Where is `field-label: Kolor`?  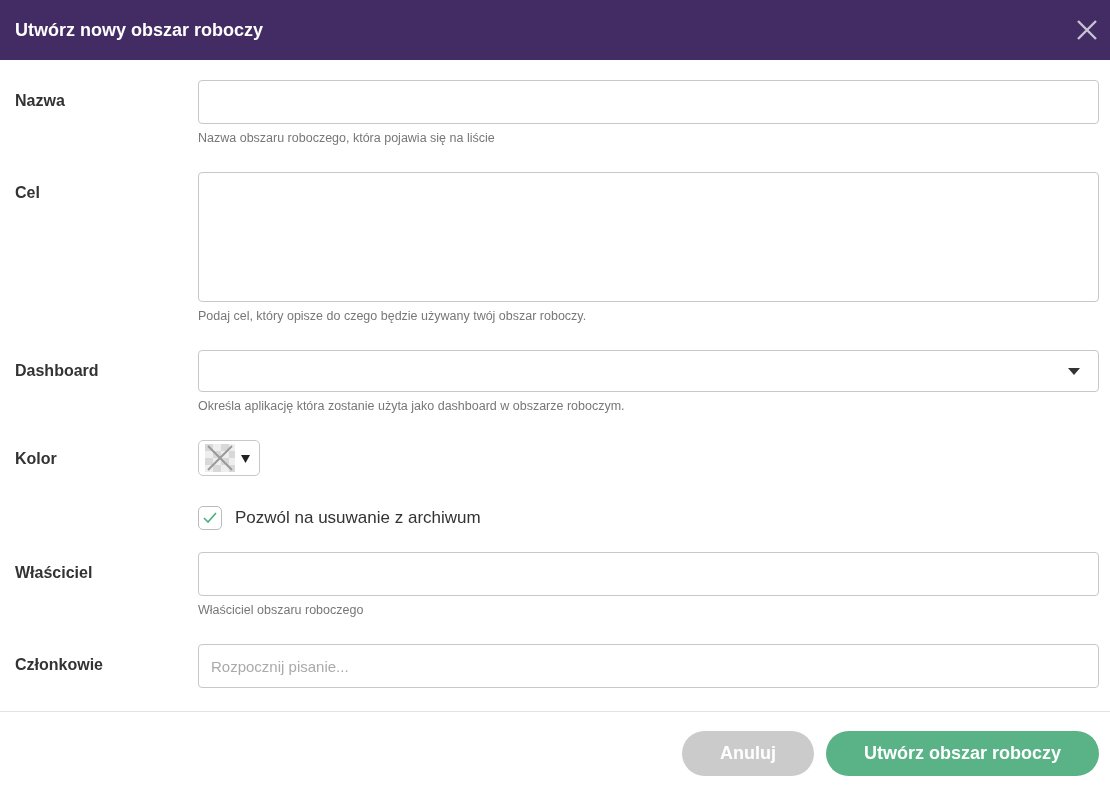 field-label: Kolor is located at coordinates (36, 459).